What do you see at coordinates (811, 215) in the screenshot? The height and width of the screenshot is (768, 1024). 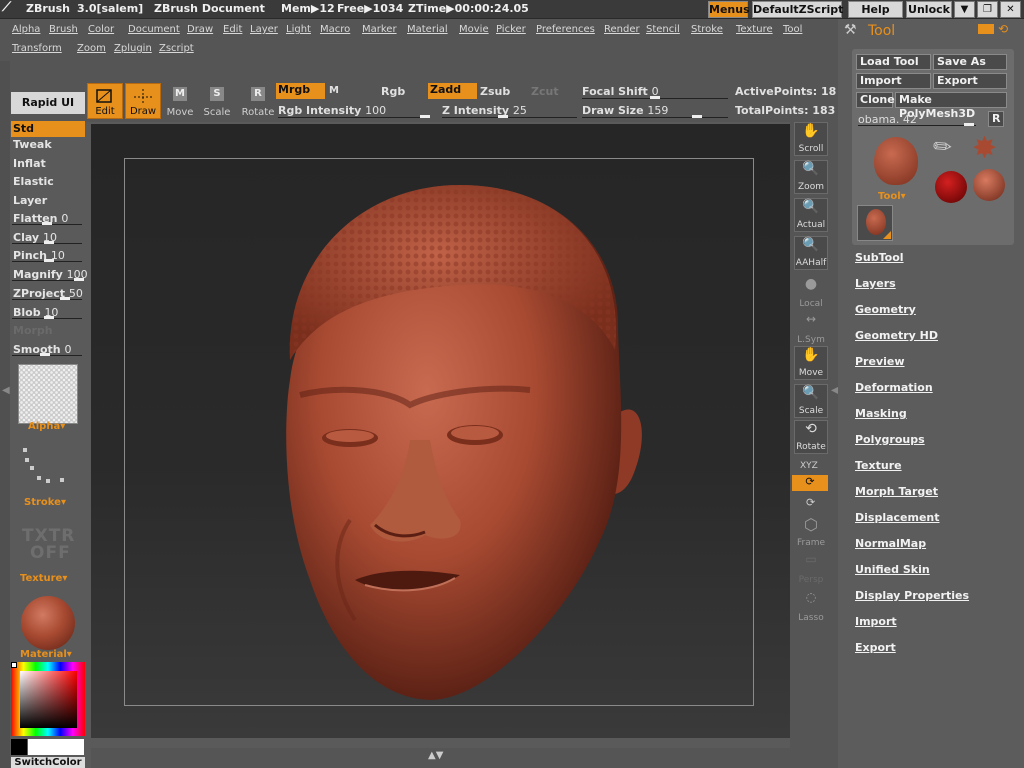 I see `actual-button: 🔍 Actual` at bounding box center [811, 215].